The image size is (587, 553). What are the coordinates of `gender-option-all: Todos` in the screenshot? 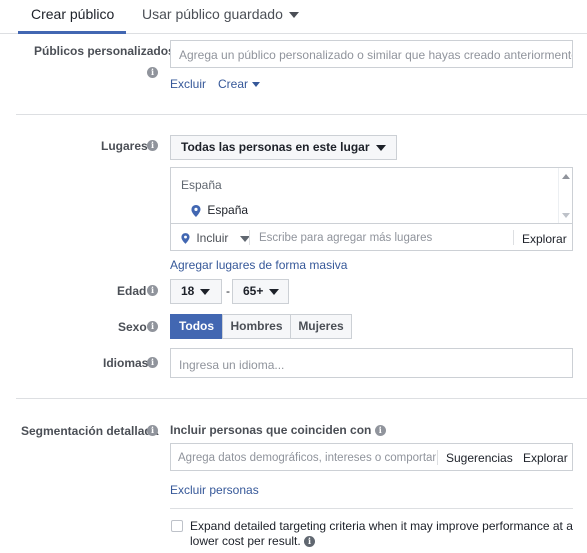 It's located at (196, 326).